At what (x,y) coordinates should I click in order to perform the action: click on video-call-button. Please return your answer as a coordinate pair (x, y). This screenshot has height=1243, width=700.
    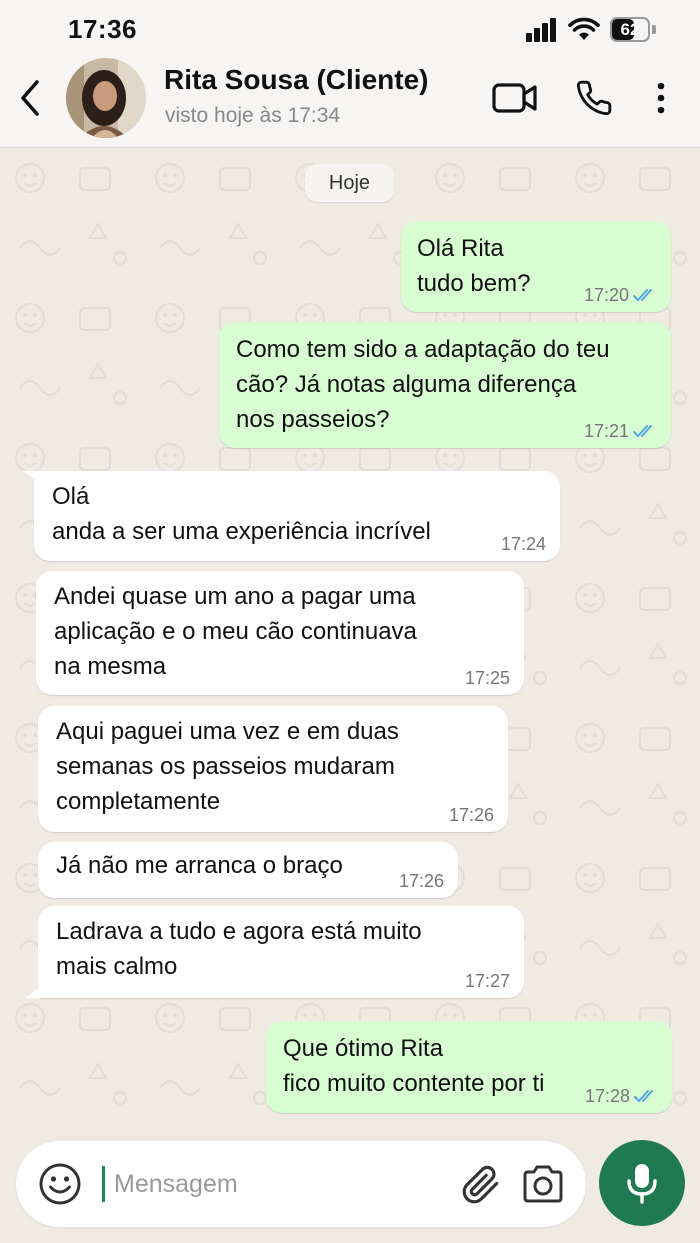
    Looking at the image, I should click on (515, 98).